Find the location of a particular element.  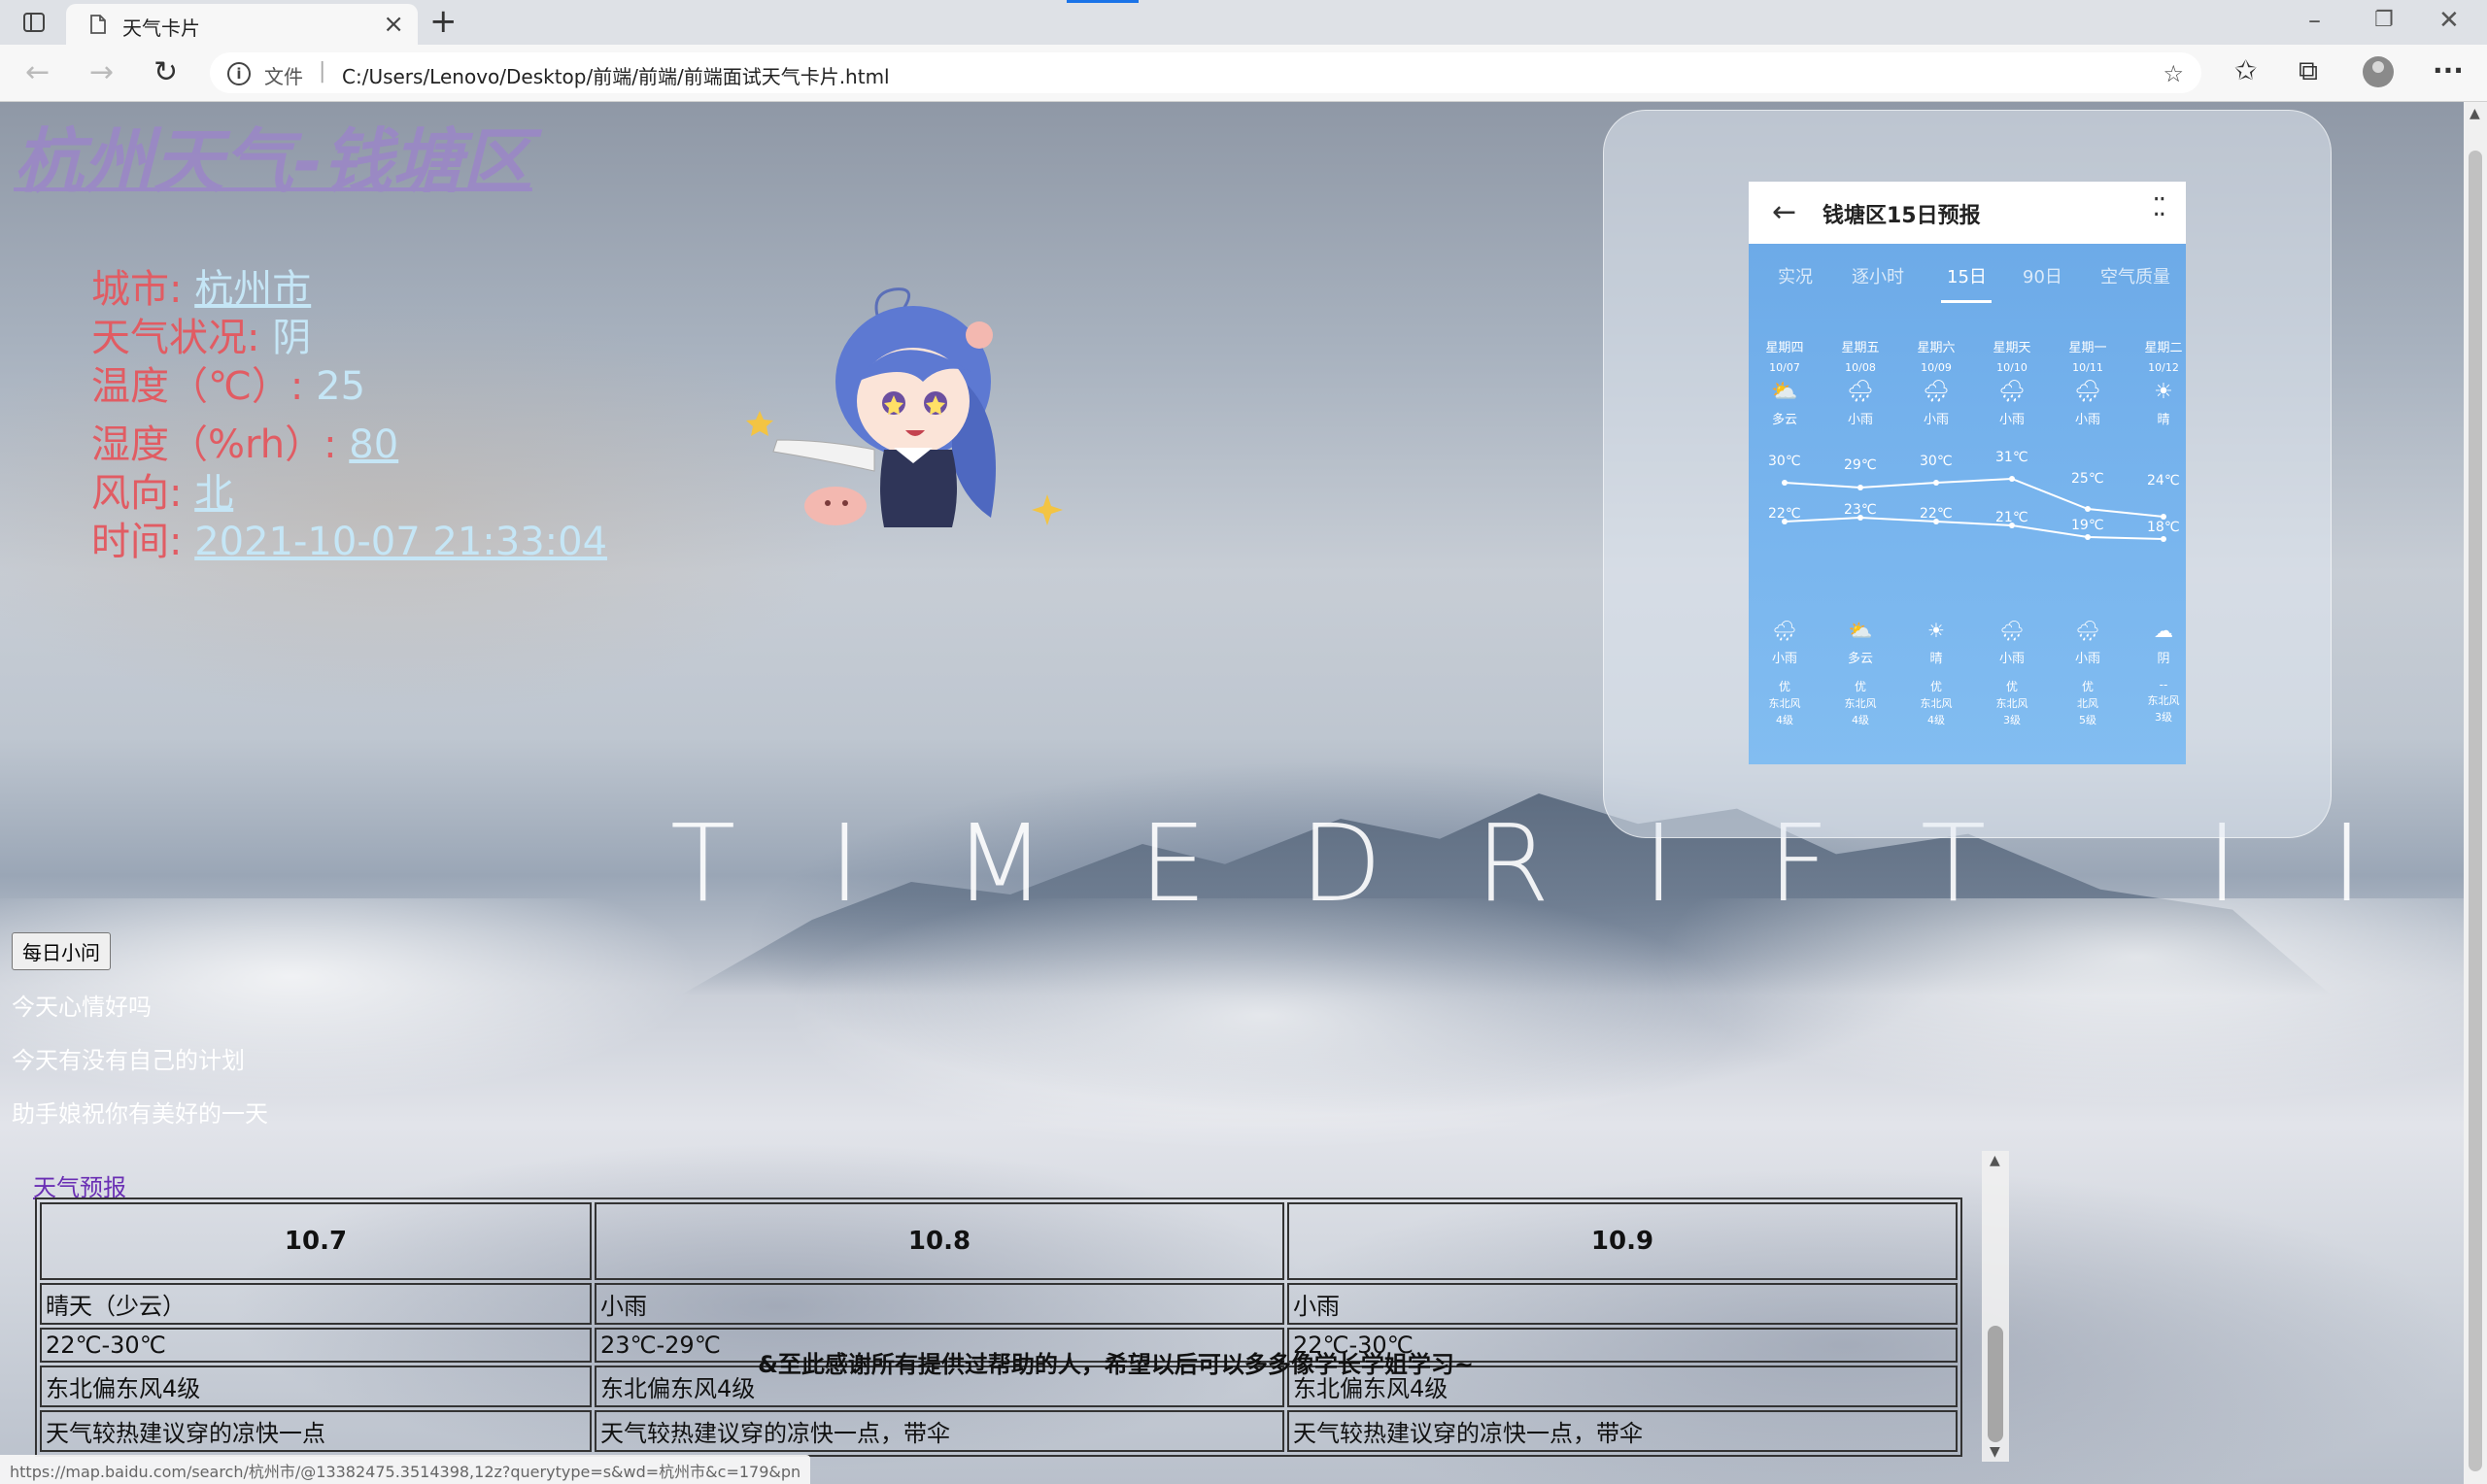

page-scroll-up-icon: ▲ is located at coordinates (2475, 114).